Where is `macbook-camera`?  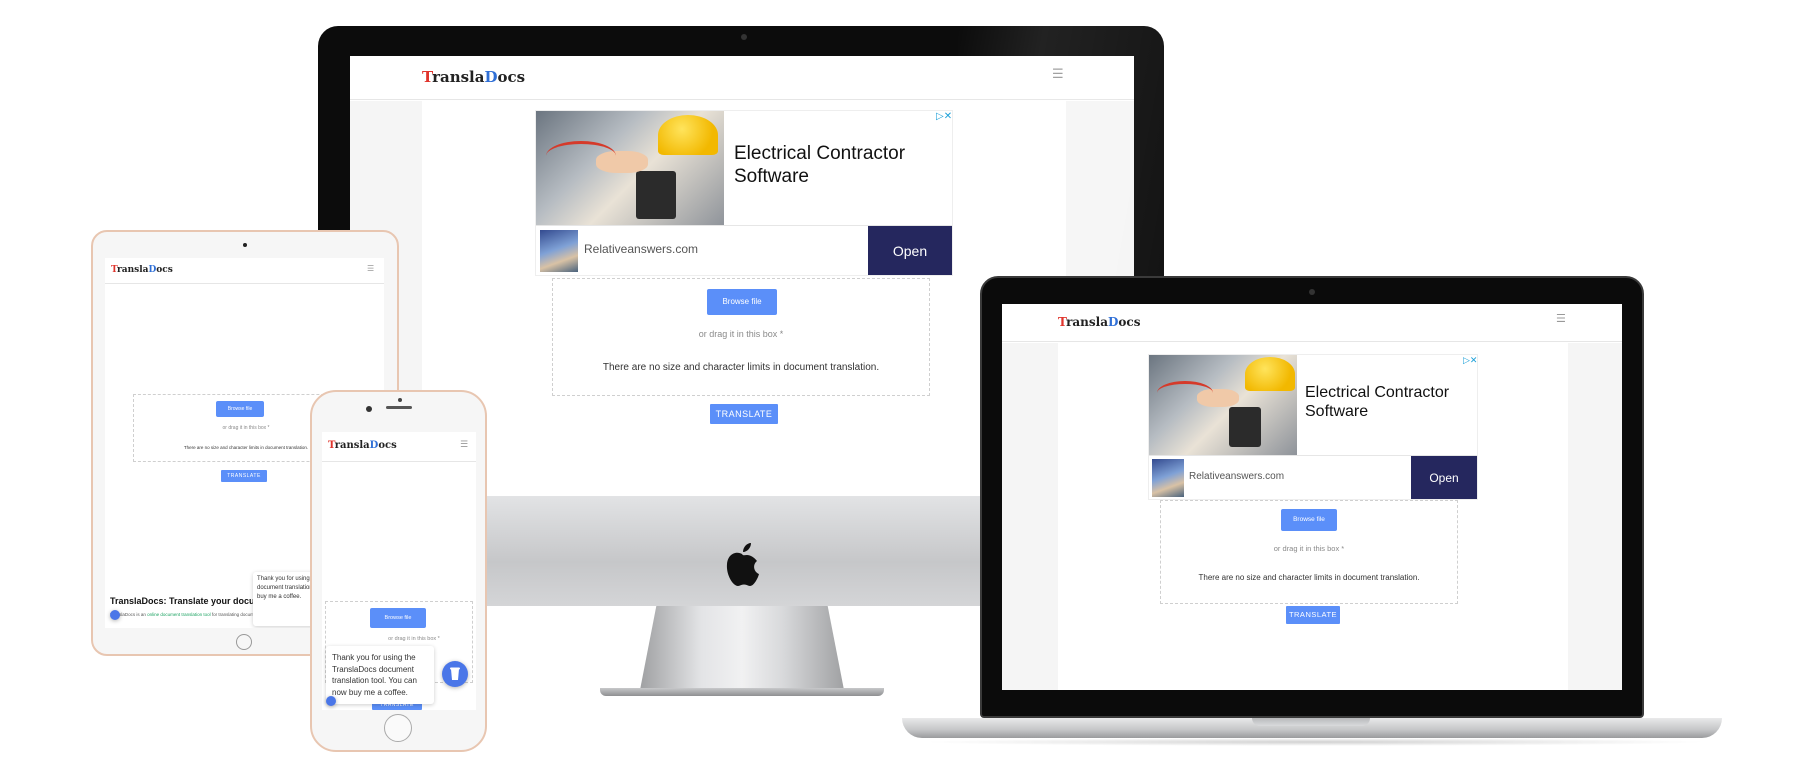 macbook-camera is located at coordinates (1312, 292).